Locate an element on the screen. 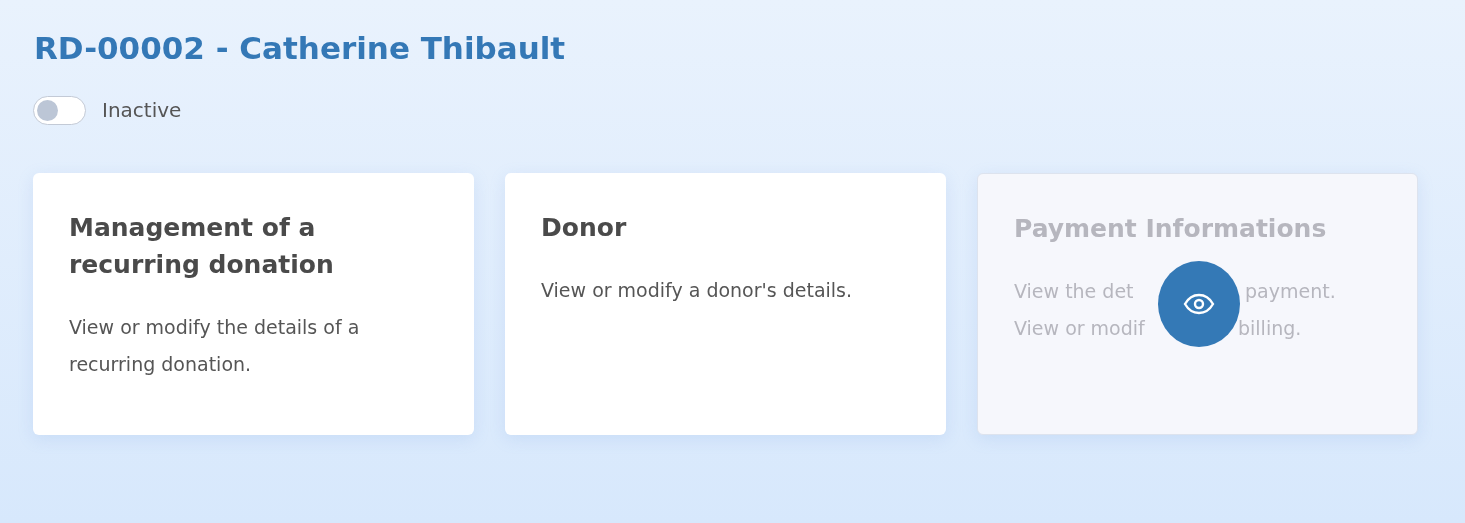 This screenshot has height=523, width=1465. card-description: View or modif is located at coordinates (1080, 329).